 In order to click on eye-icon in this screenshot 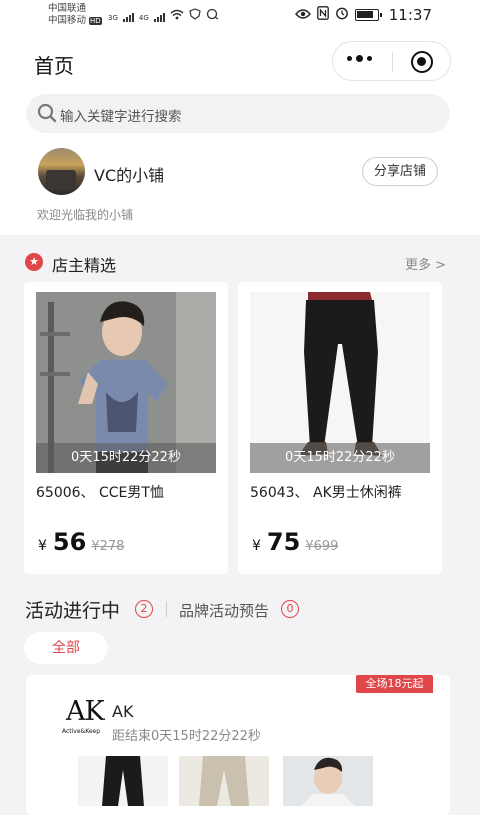, I will do `click(302, 15)`.